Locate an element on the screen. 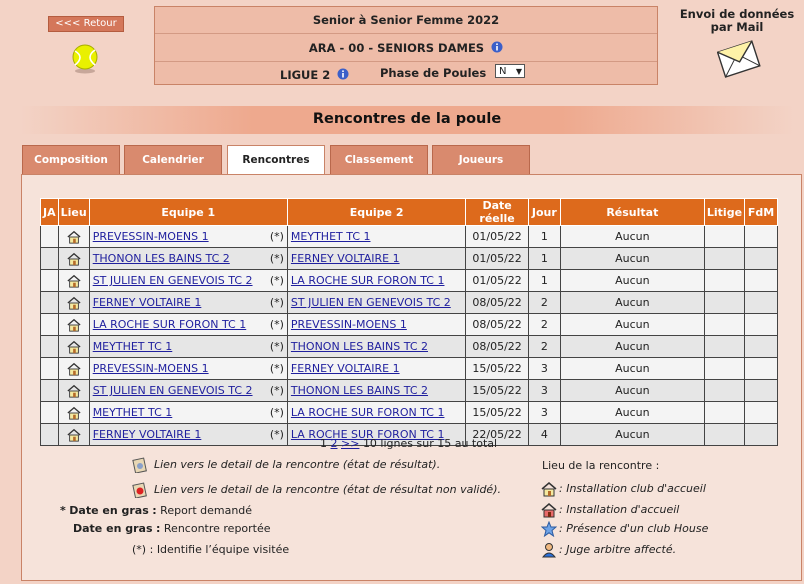 The width and height of the screenshot is (804, 584). col-header-date: Date réelle is located at coordinates (497, 212).